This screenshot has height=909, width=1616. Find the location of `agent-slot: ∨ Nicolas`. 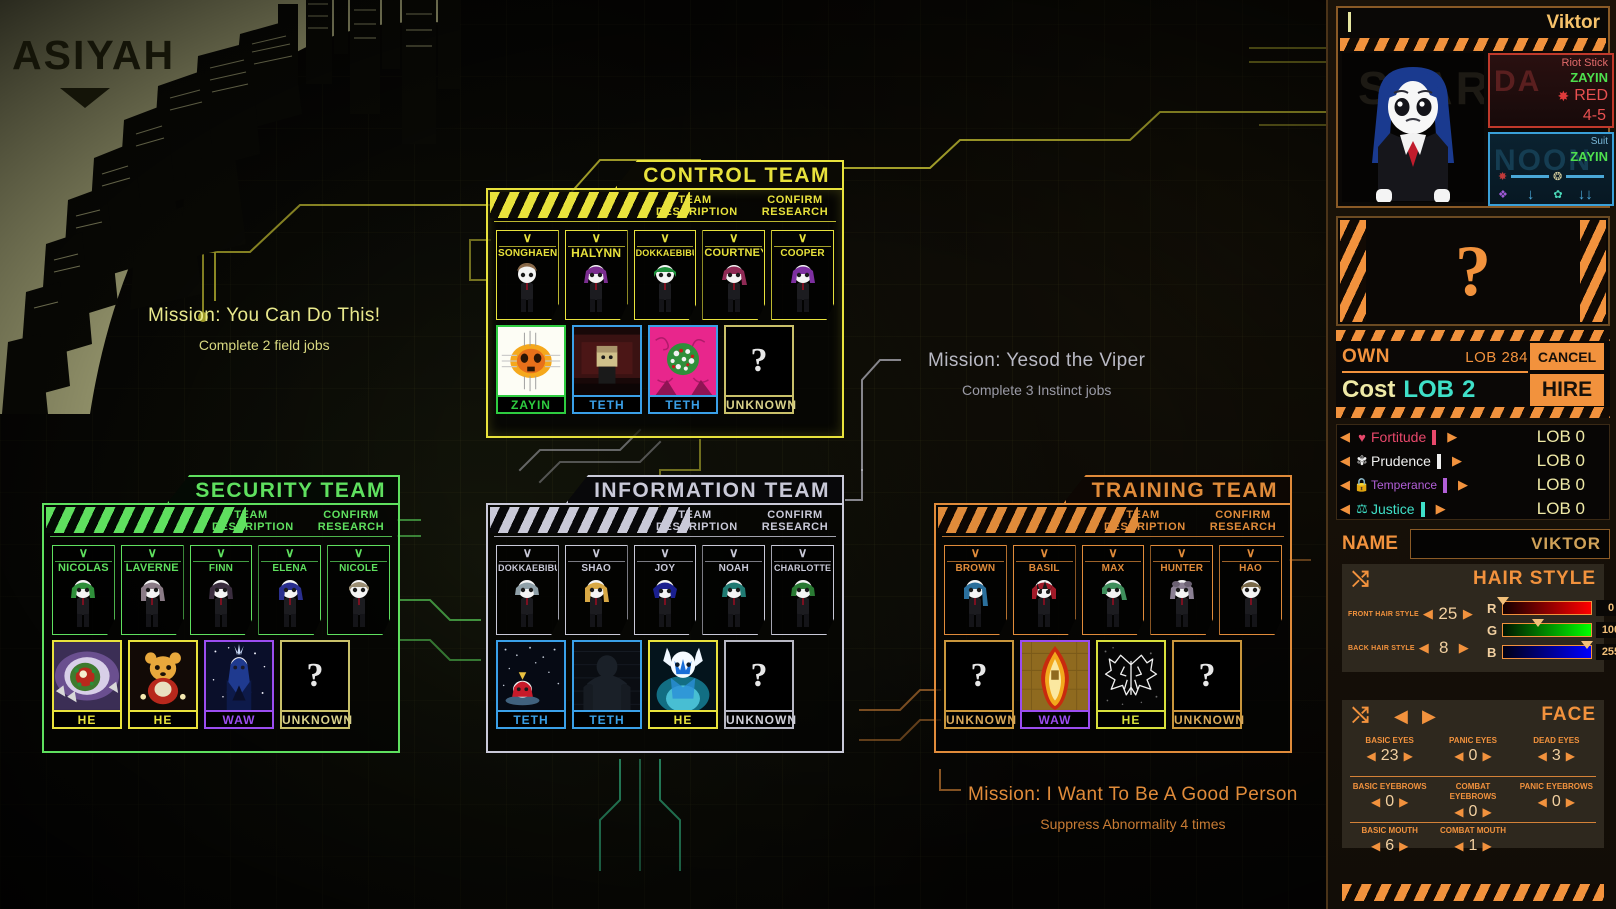

agent-slot: ∨ Nicolas is located at coordinates (83, 590).